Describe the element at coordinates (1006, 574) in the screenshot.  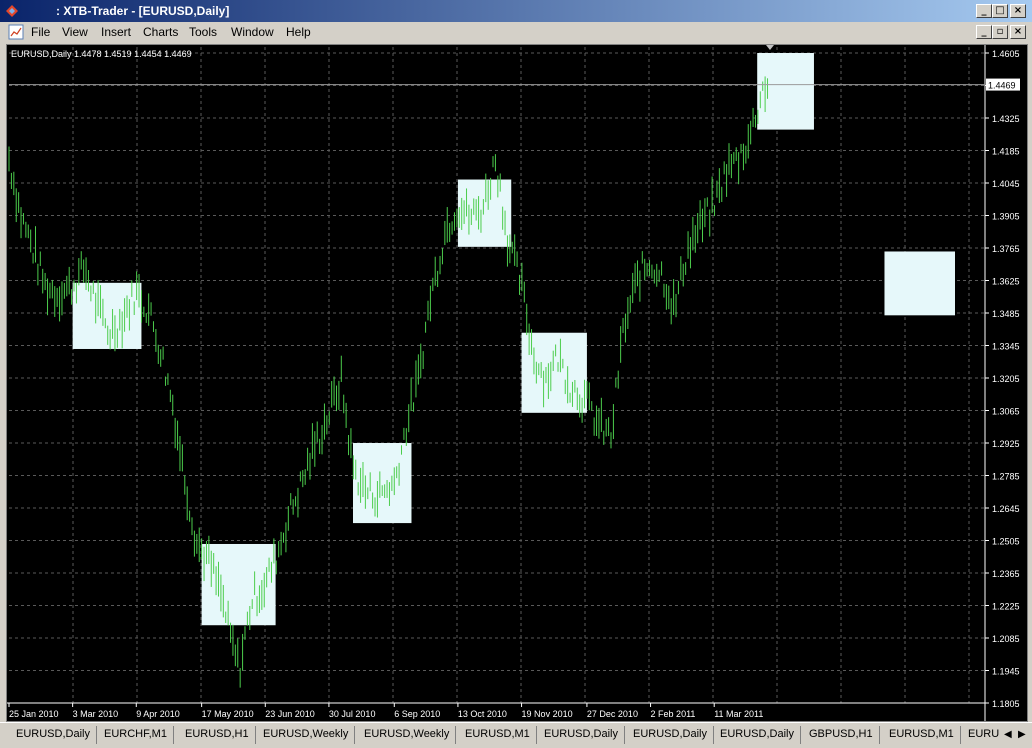
I see `y-tick-label: 1.2365` at that location.